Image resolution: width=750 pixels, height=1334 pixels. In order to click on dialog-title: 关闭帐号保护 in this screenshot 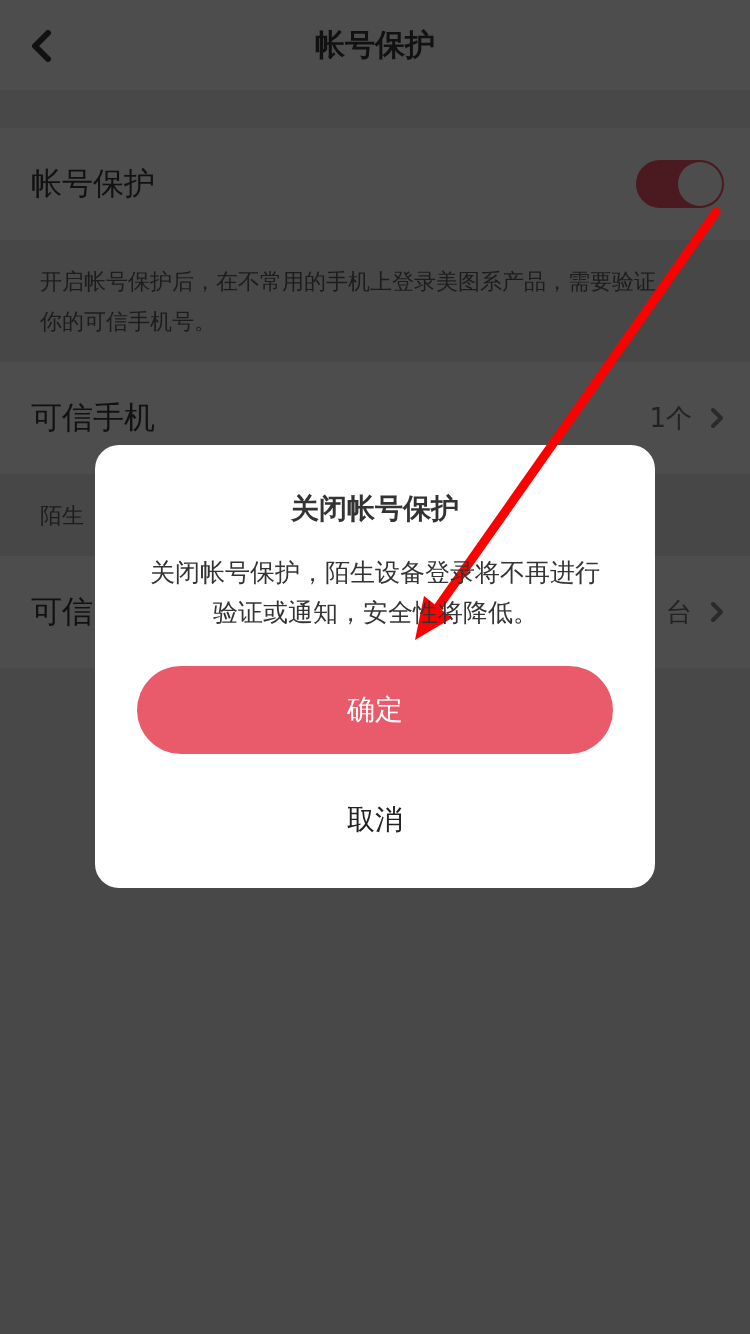, I will do `click(375, 509)`.